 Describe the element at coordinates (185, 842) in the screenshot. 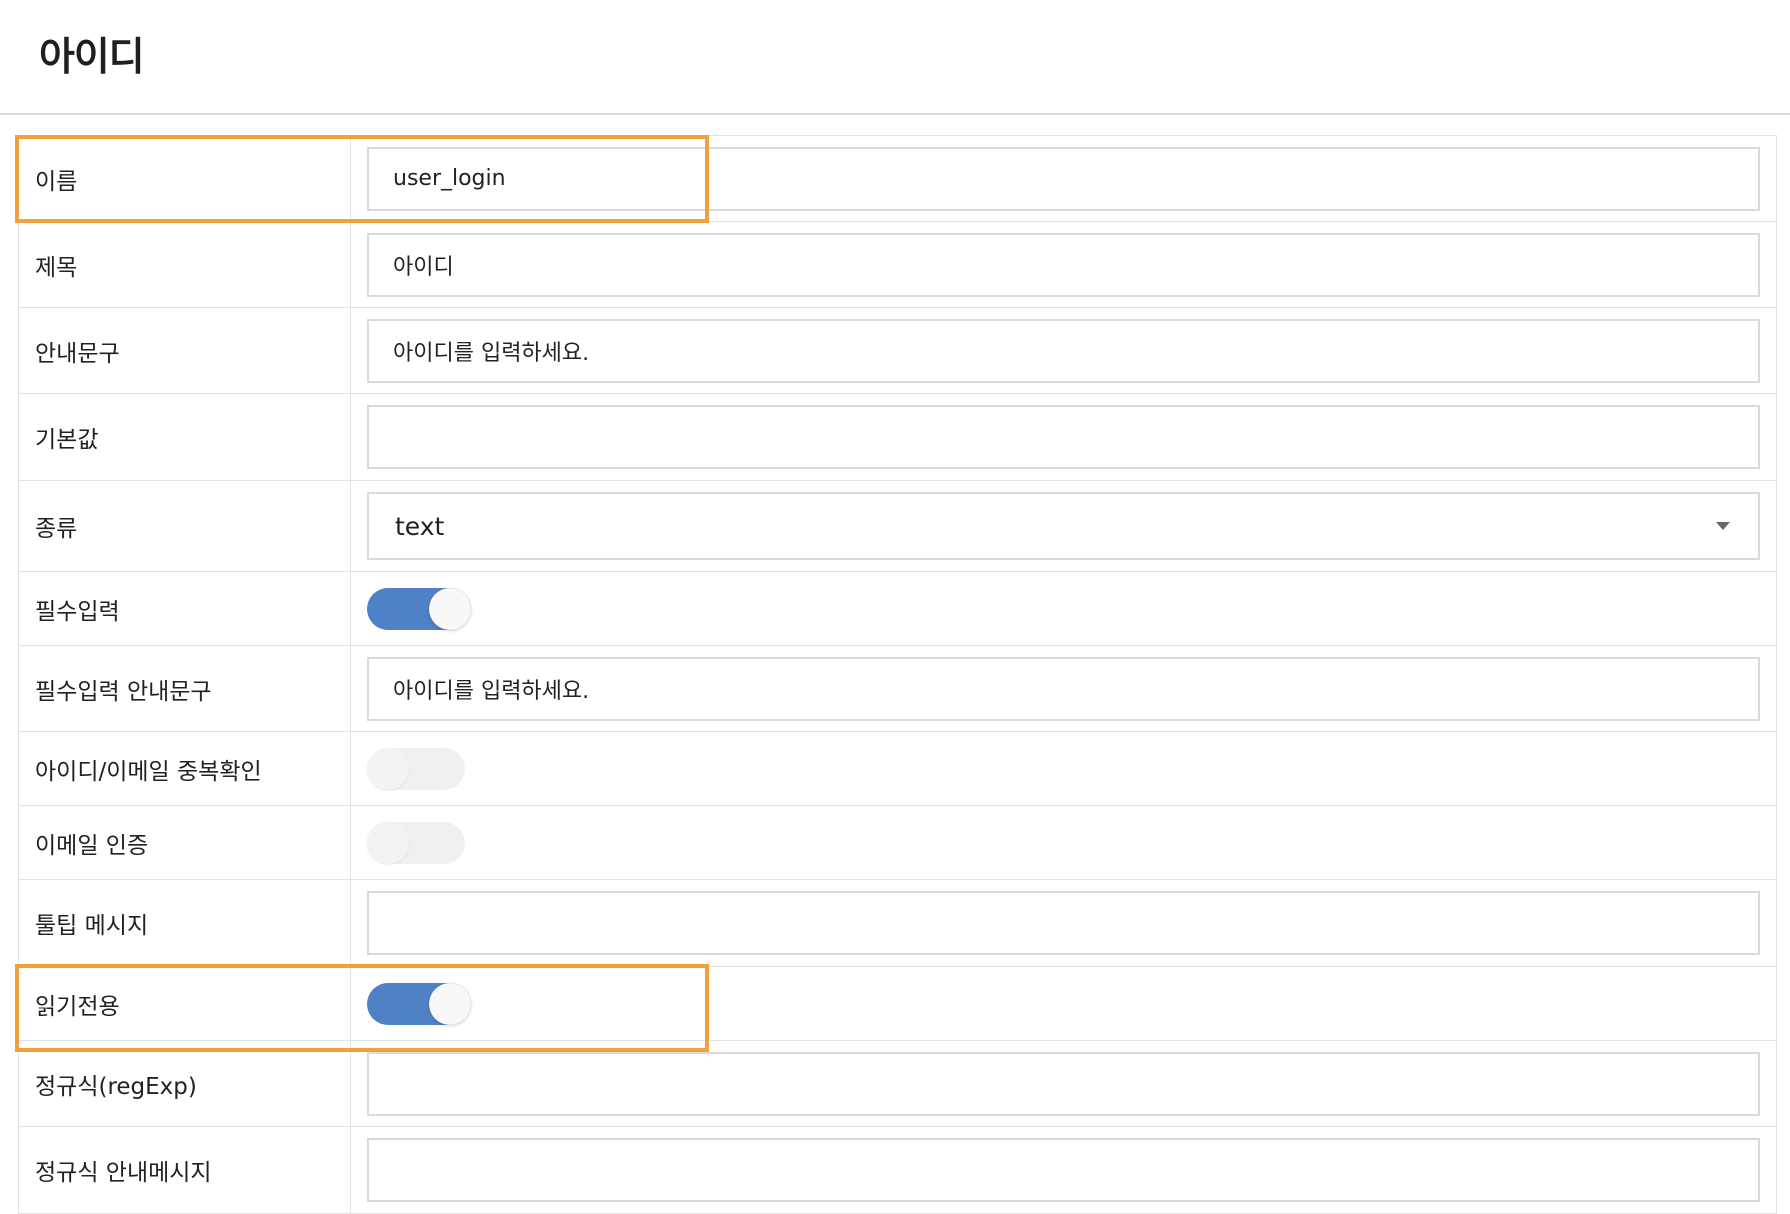

I see `email-verify-label: 이메일 인증` at that location.